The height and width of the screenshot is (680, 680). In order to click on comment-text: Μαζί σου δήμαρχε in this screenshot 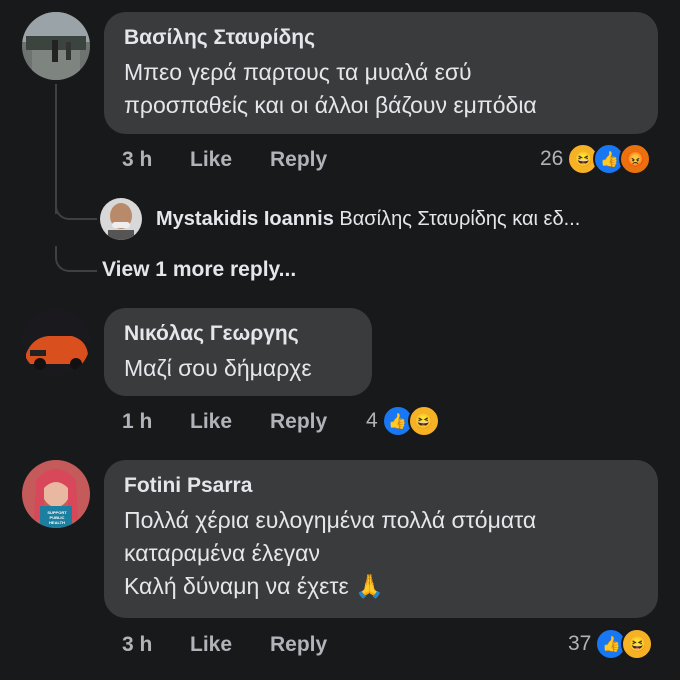, I will do `click(218, 368)`.